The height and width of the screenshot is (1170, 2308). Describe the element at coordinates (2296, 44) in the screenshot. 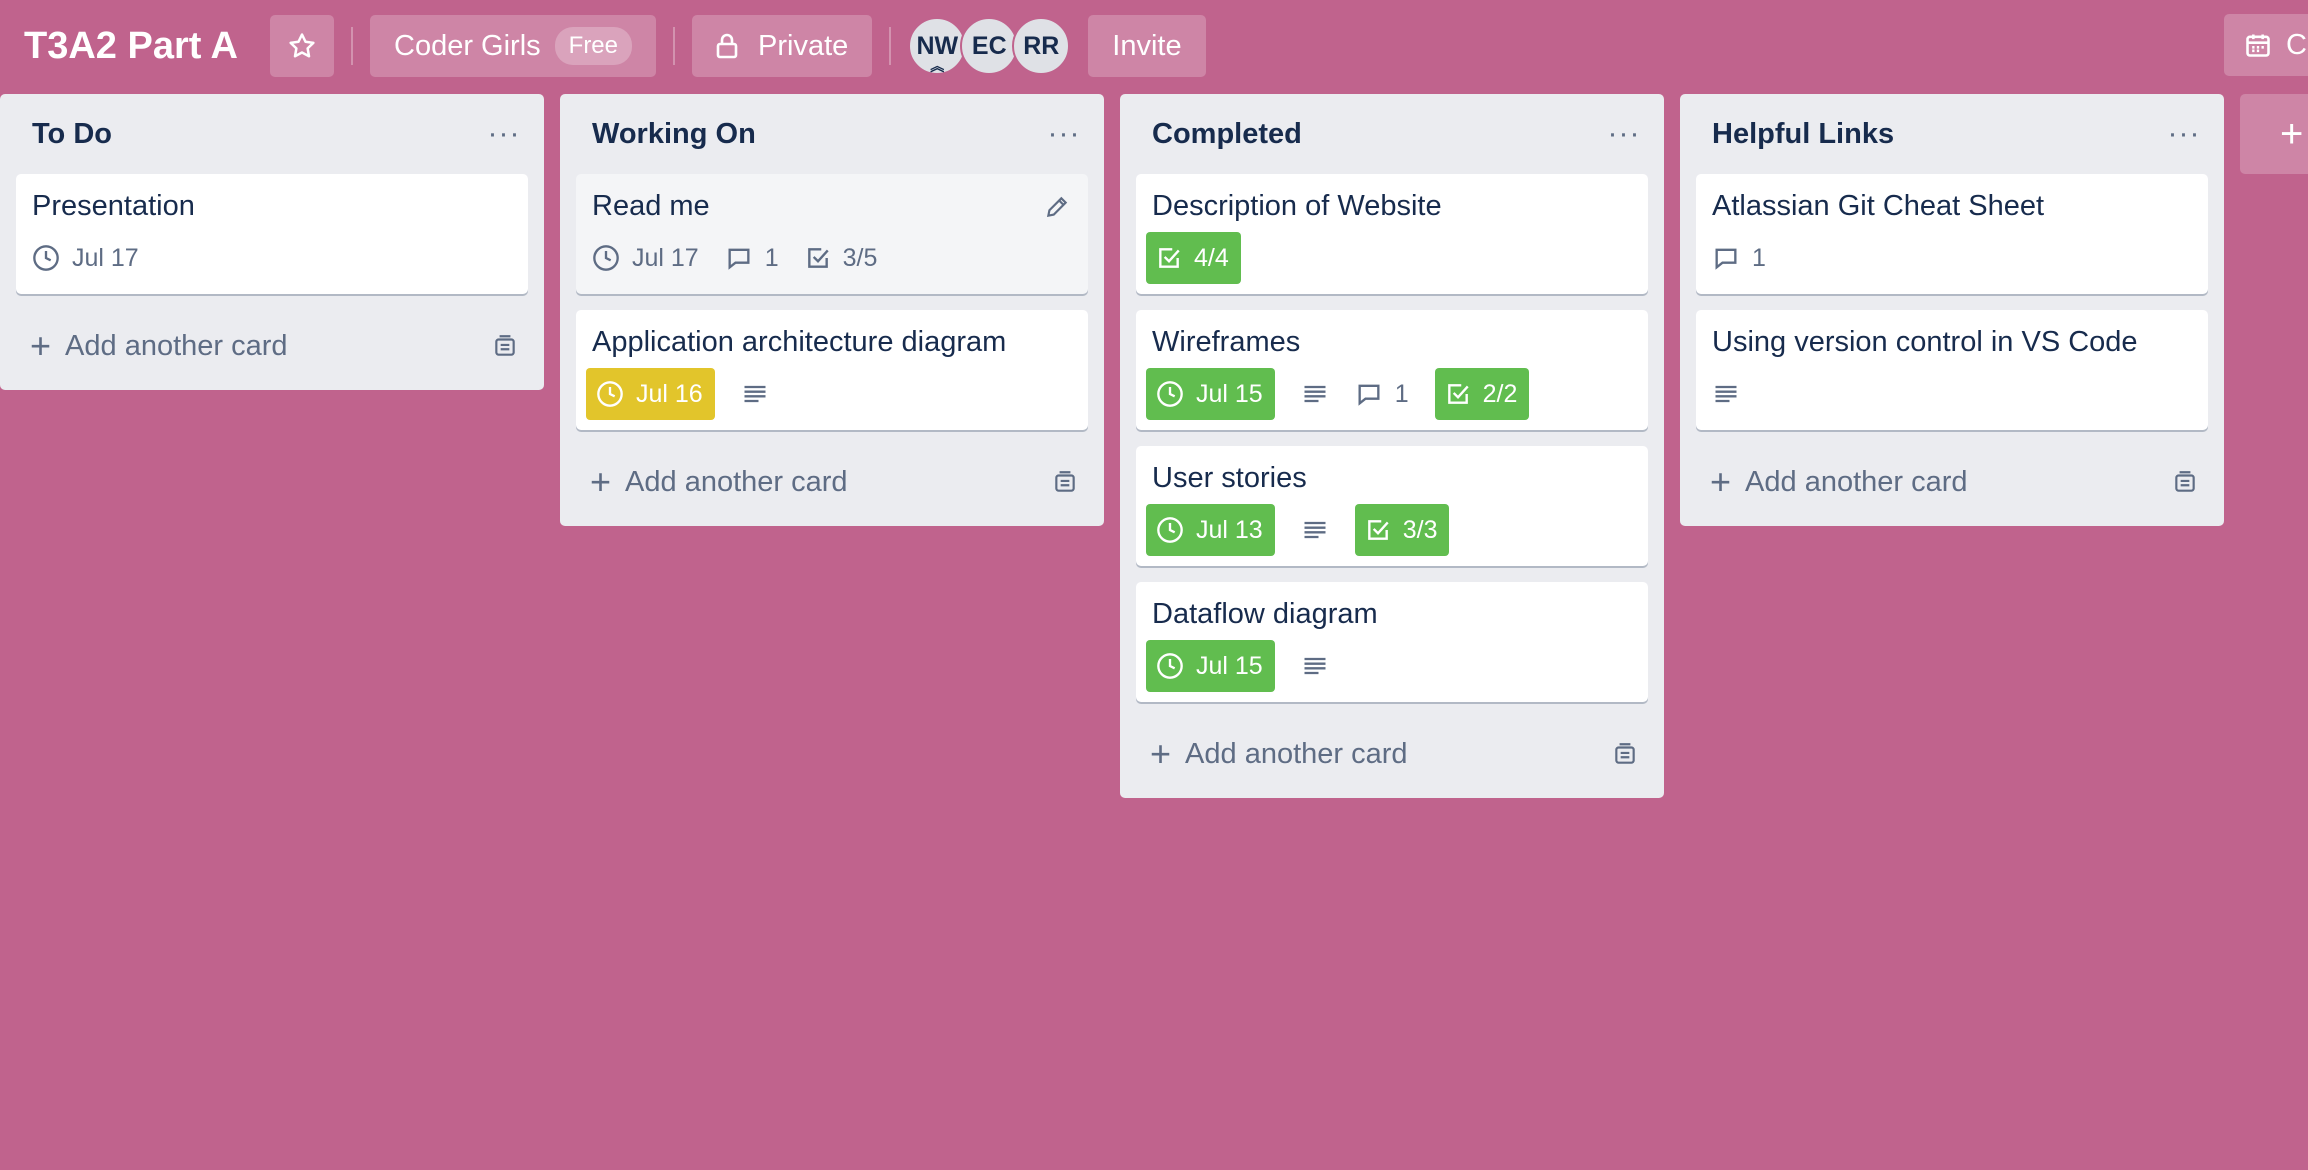

I see `calendar-label: C` at that location.